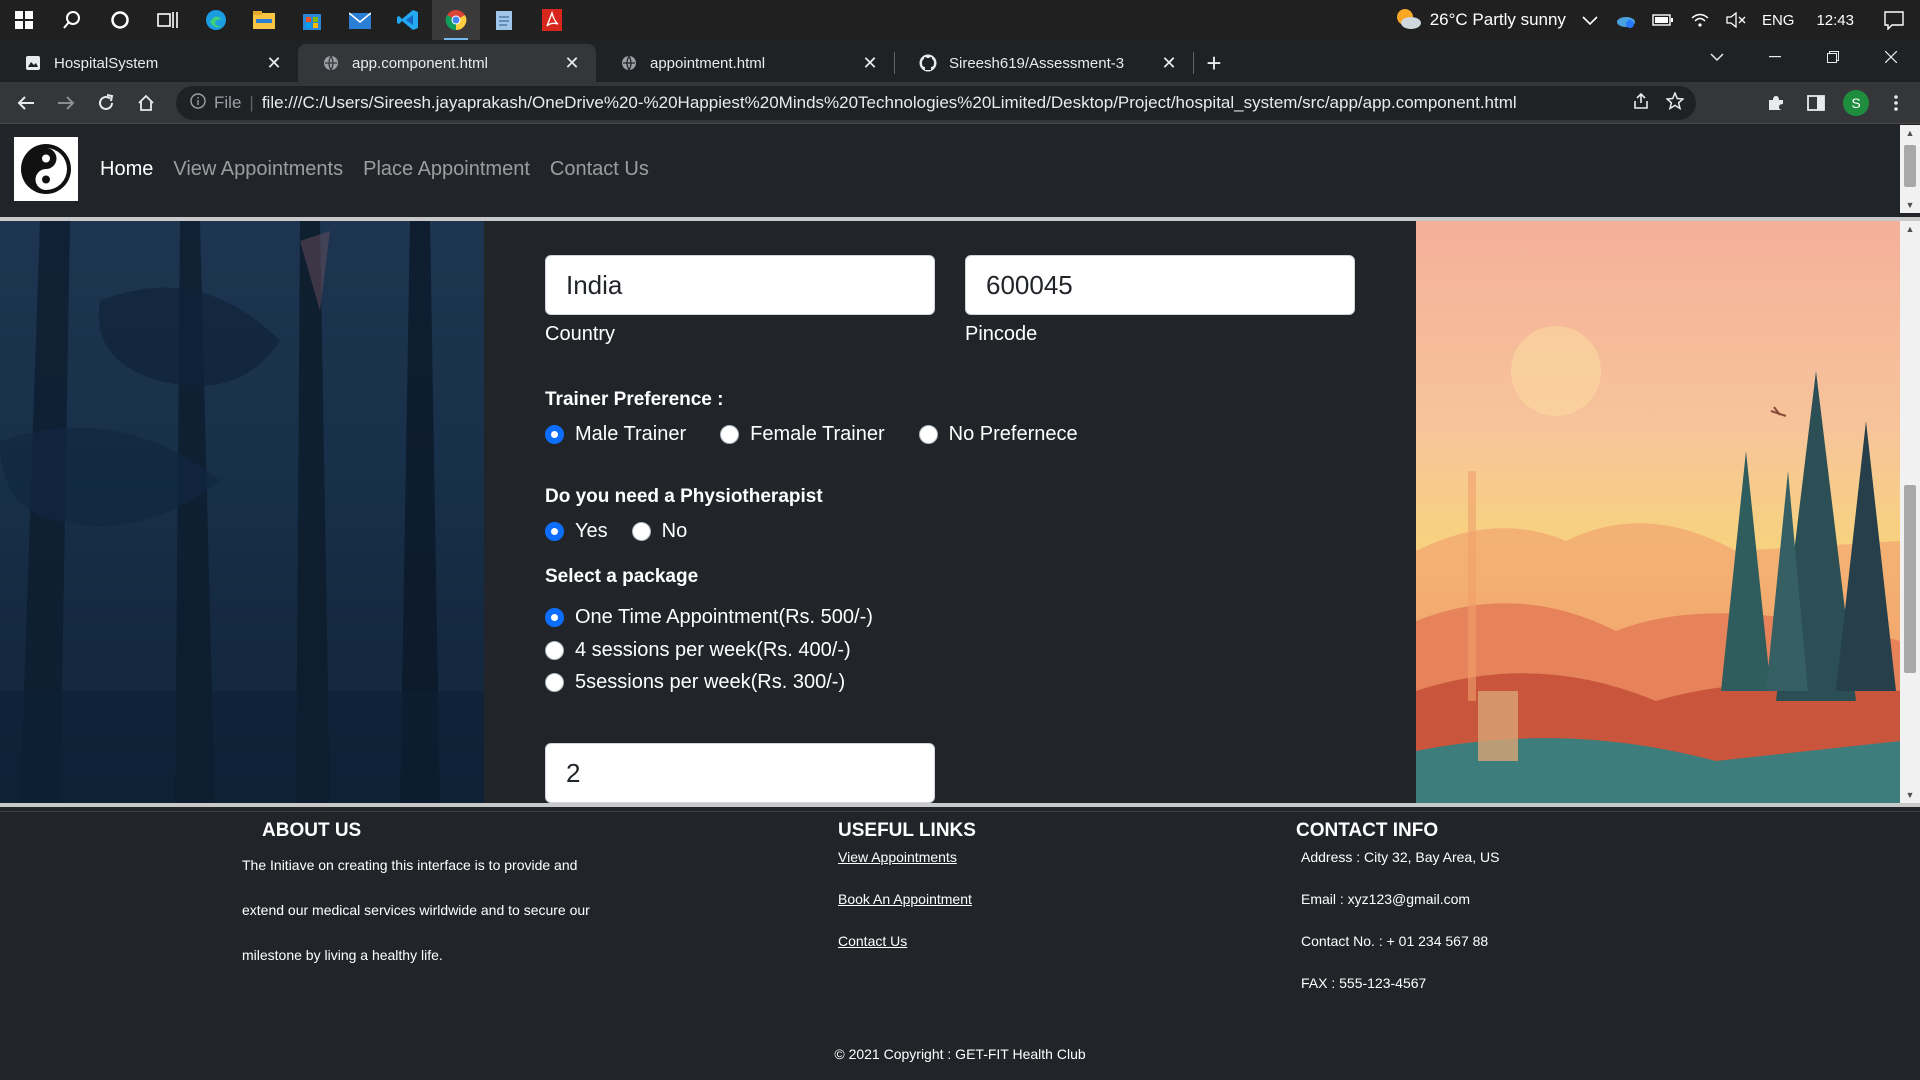 The image size is (1920, 1080). I want to click on trainer-preference-heading: Trainer Preference :, so click(634, 399).